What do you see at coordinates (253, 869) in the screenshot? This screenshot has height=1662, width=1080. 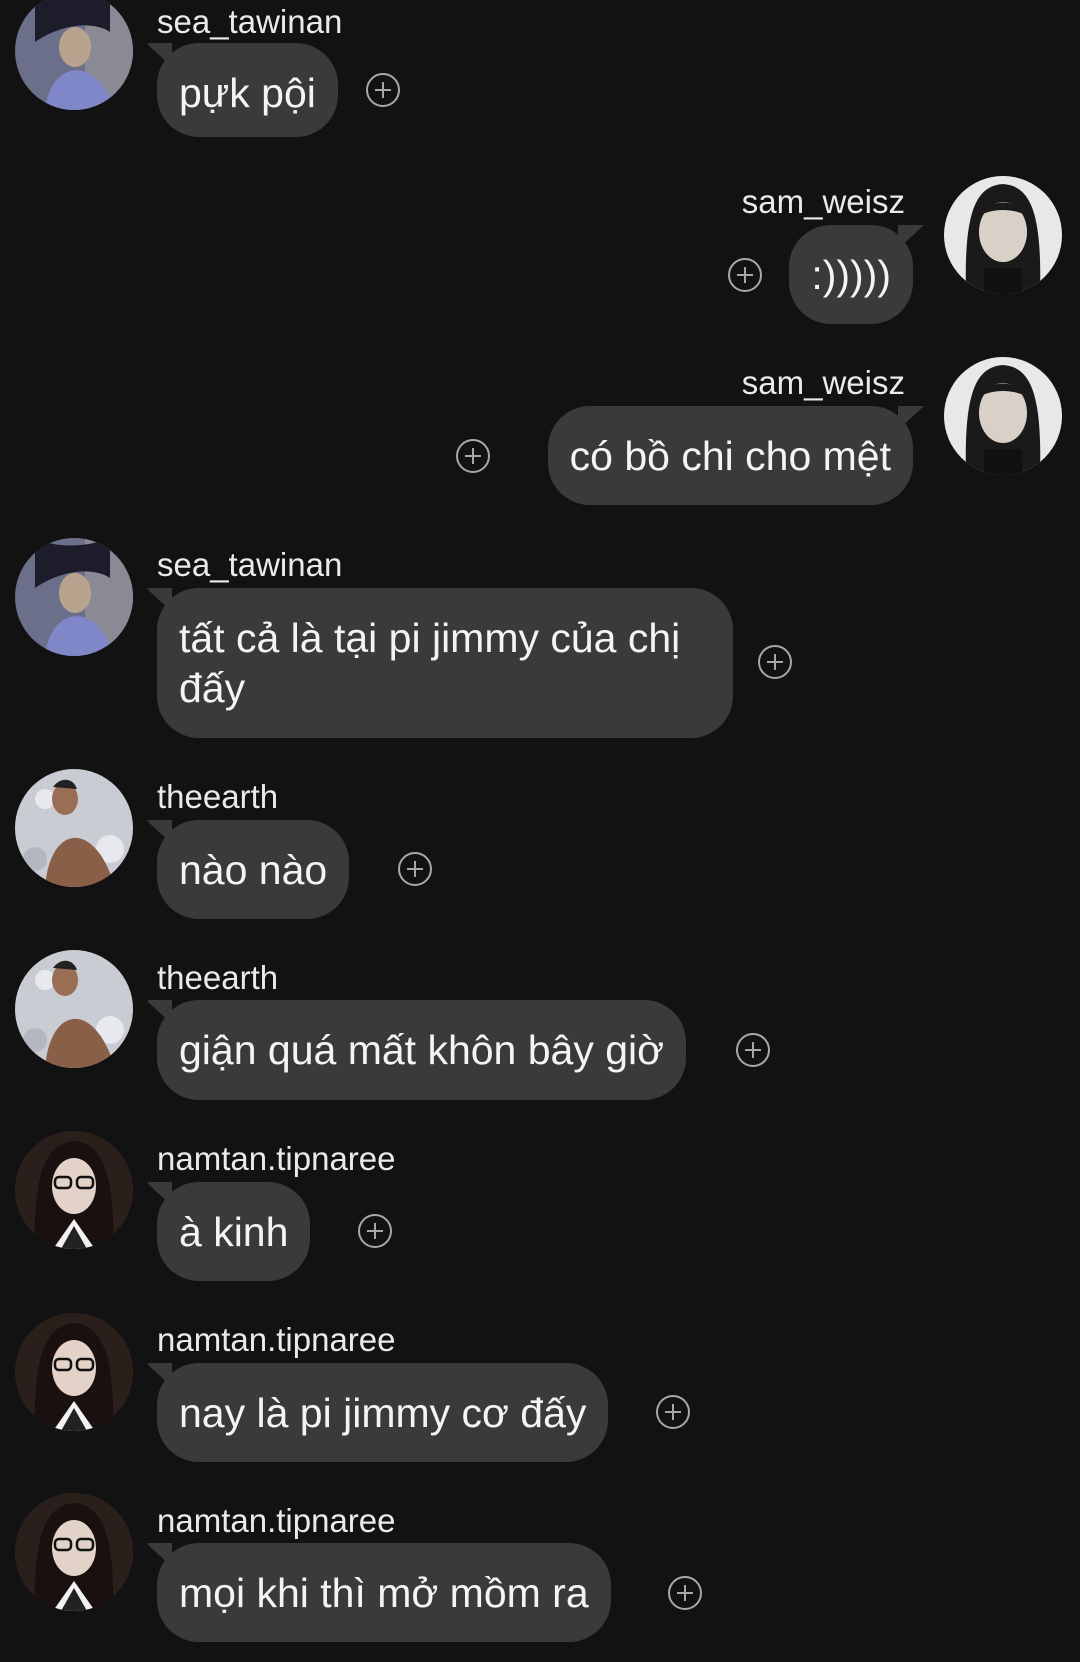 I see `message-bubble: nào nào` at bounding box center [253, 869].